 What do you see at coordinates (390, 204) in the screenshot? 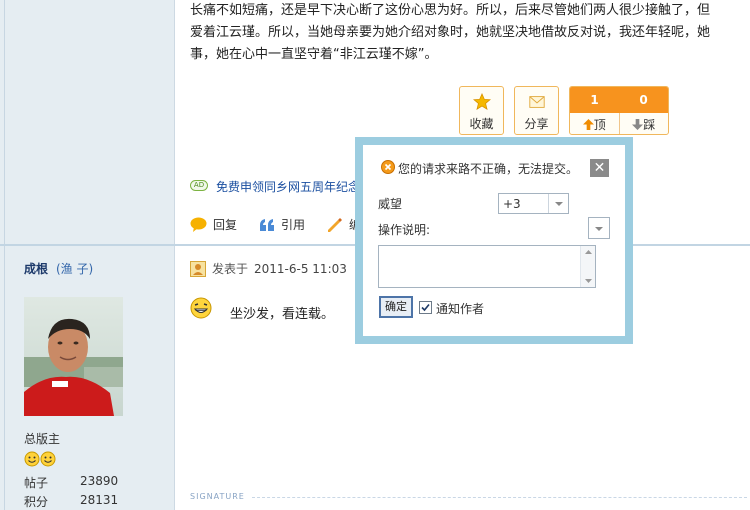
I see `score-label: 威望` at bounding box center [390, 204].